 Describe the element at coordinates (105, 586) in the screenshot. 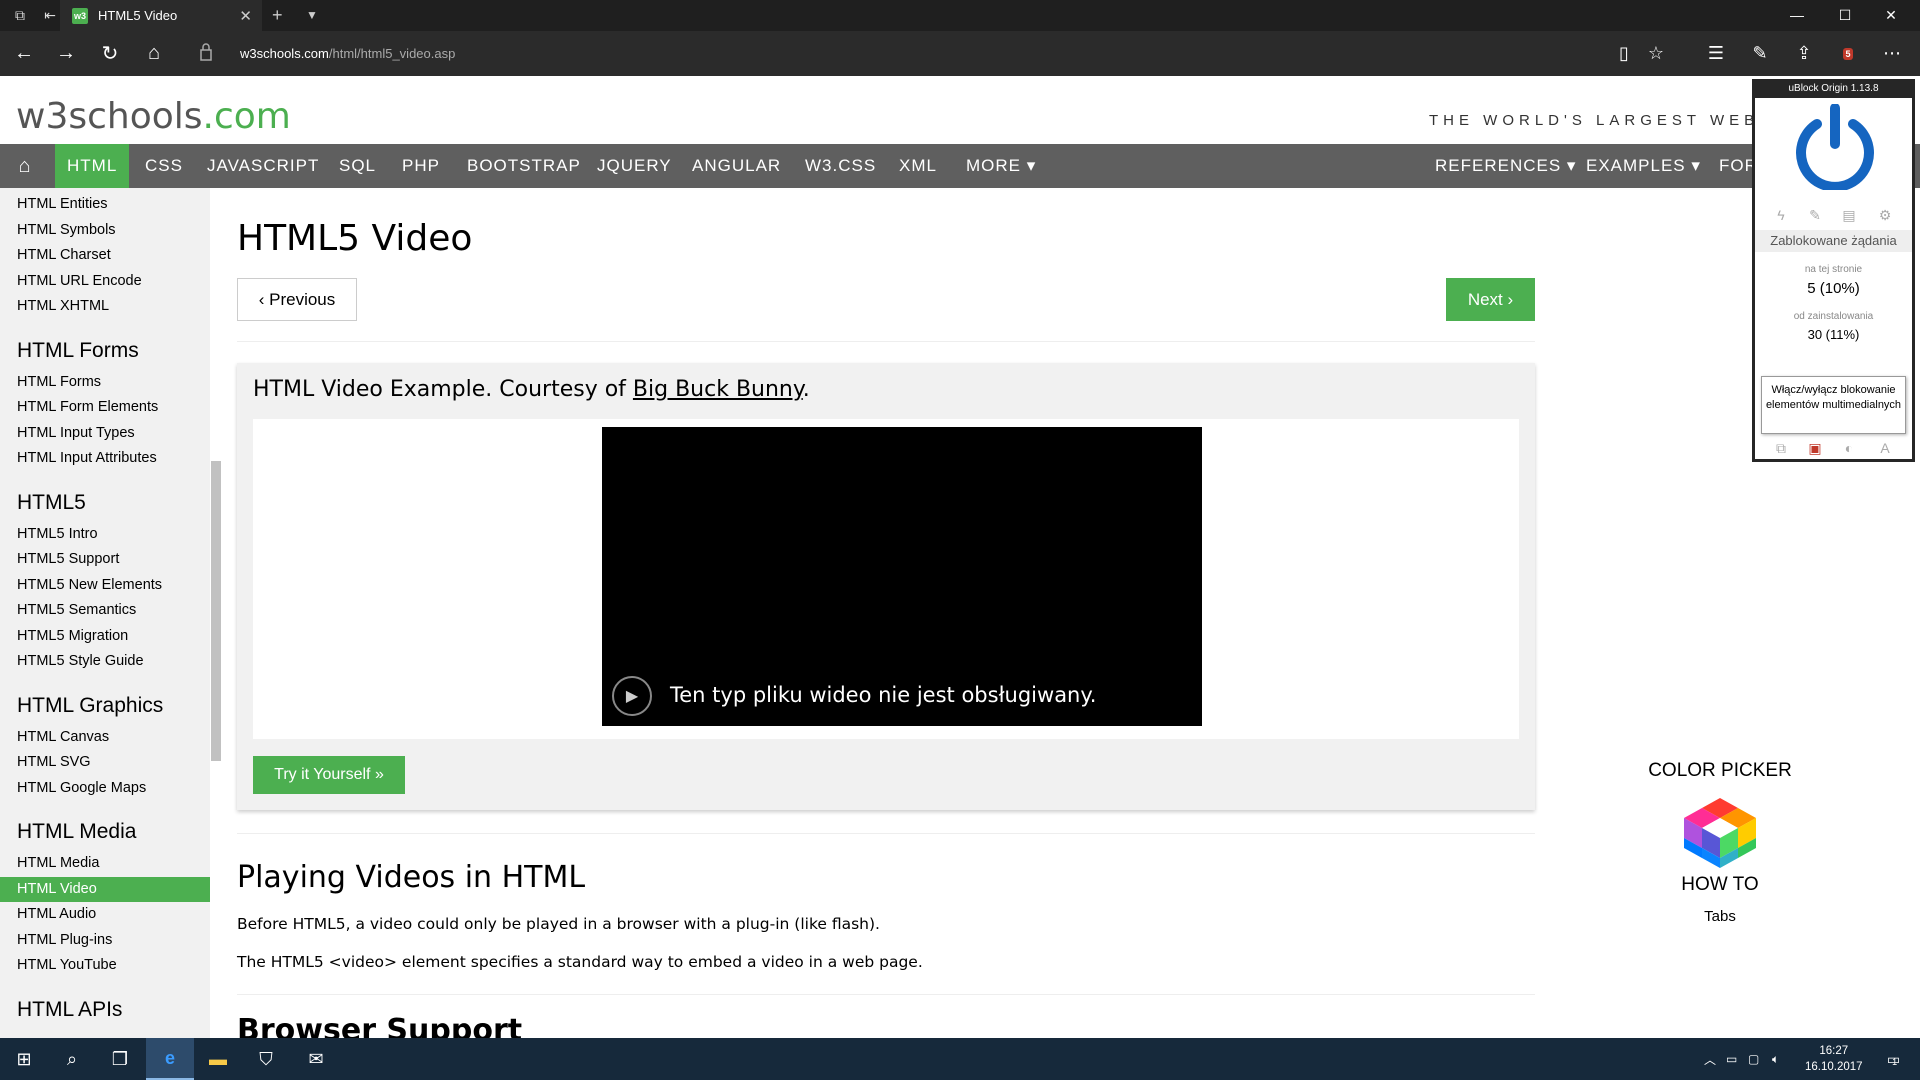

I see `sidebar-item-html5-new-elements: HTML5 New Elements` at that location.